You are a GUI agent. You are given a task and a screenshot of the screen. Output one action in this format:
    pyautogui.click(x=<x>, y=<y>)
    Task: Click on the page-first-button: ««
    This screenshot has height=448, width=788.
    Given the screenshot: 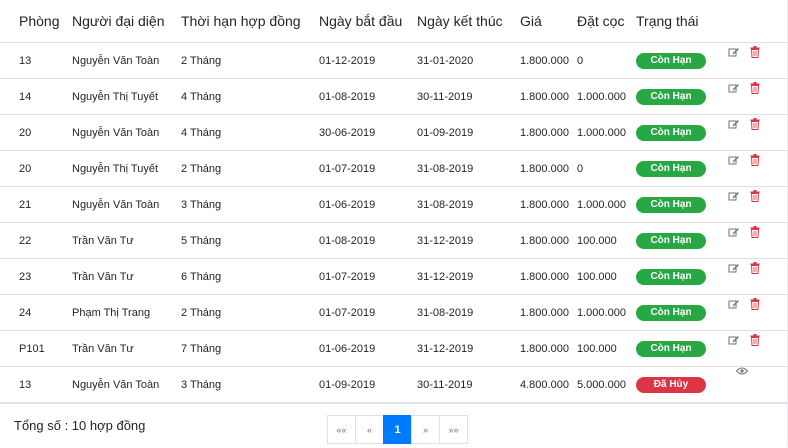 What is the action you would take?
    pyautogui.click(x=341, y=429)
    